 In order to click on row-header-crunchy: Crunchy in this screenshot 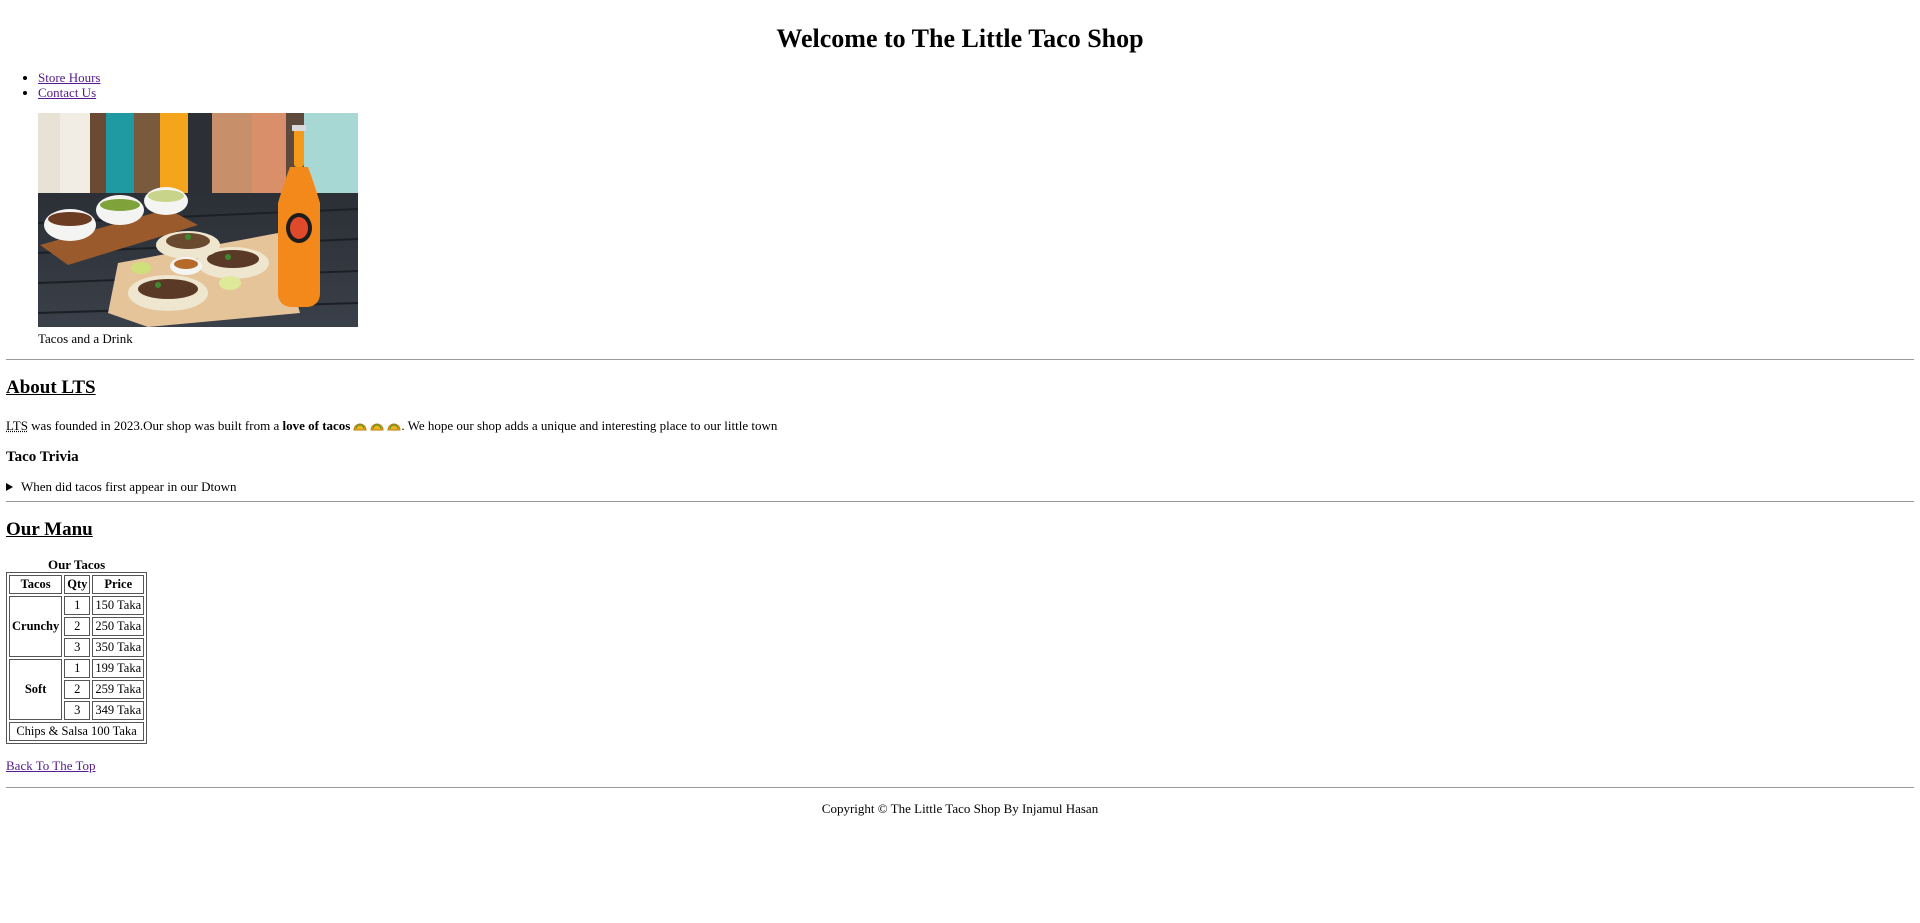, I will do `click(36, 626)`.